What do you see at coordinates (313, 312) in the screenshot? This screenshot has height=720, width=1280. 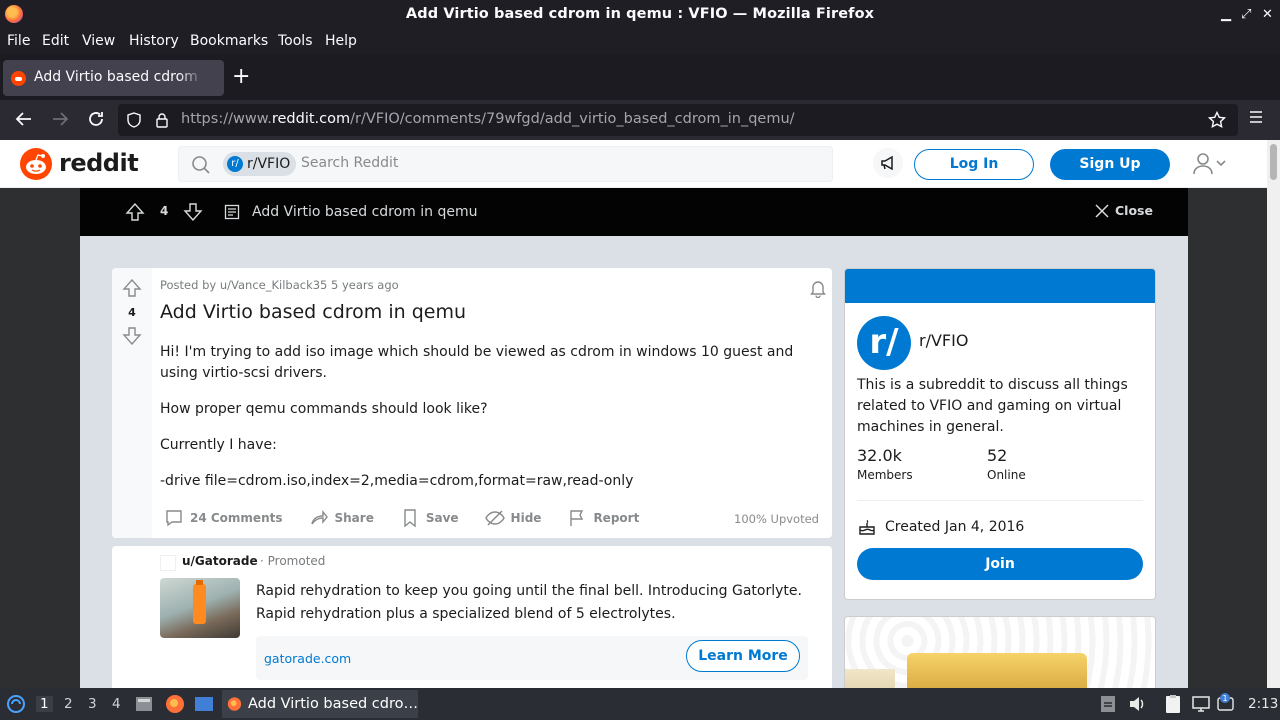 I see `post-title: Add Virtio based cdrom in qemu` at bounding box center [313, 312].